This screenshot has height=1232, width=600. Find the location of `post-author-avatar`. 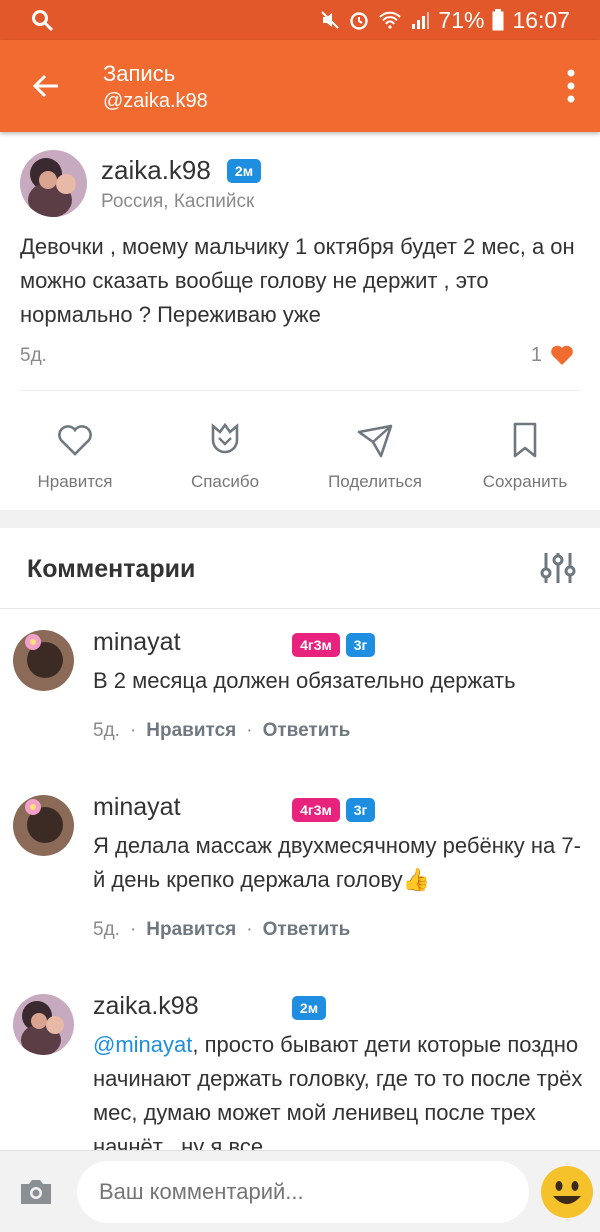

post-author-avatar is located at coordinates (53, 183).